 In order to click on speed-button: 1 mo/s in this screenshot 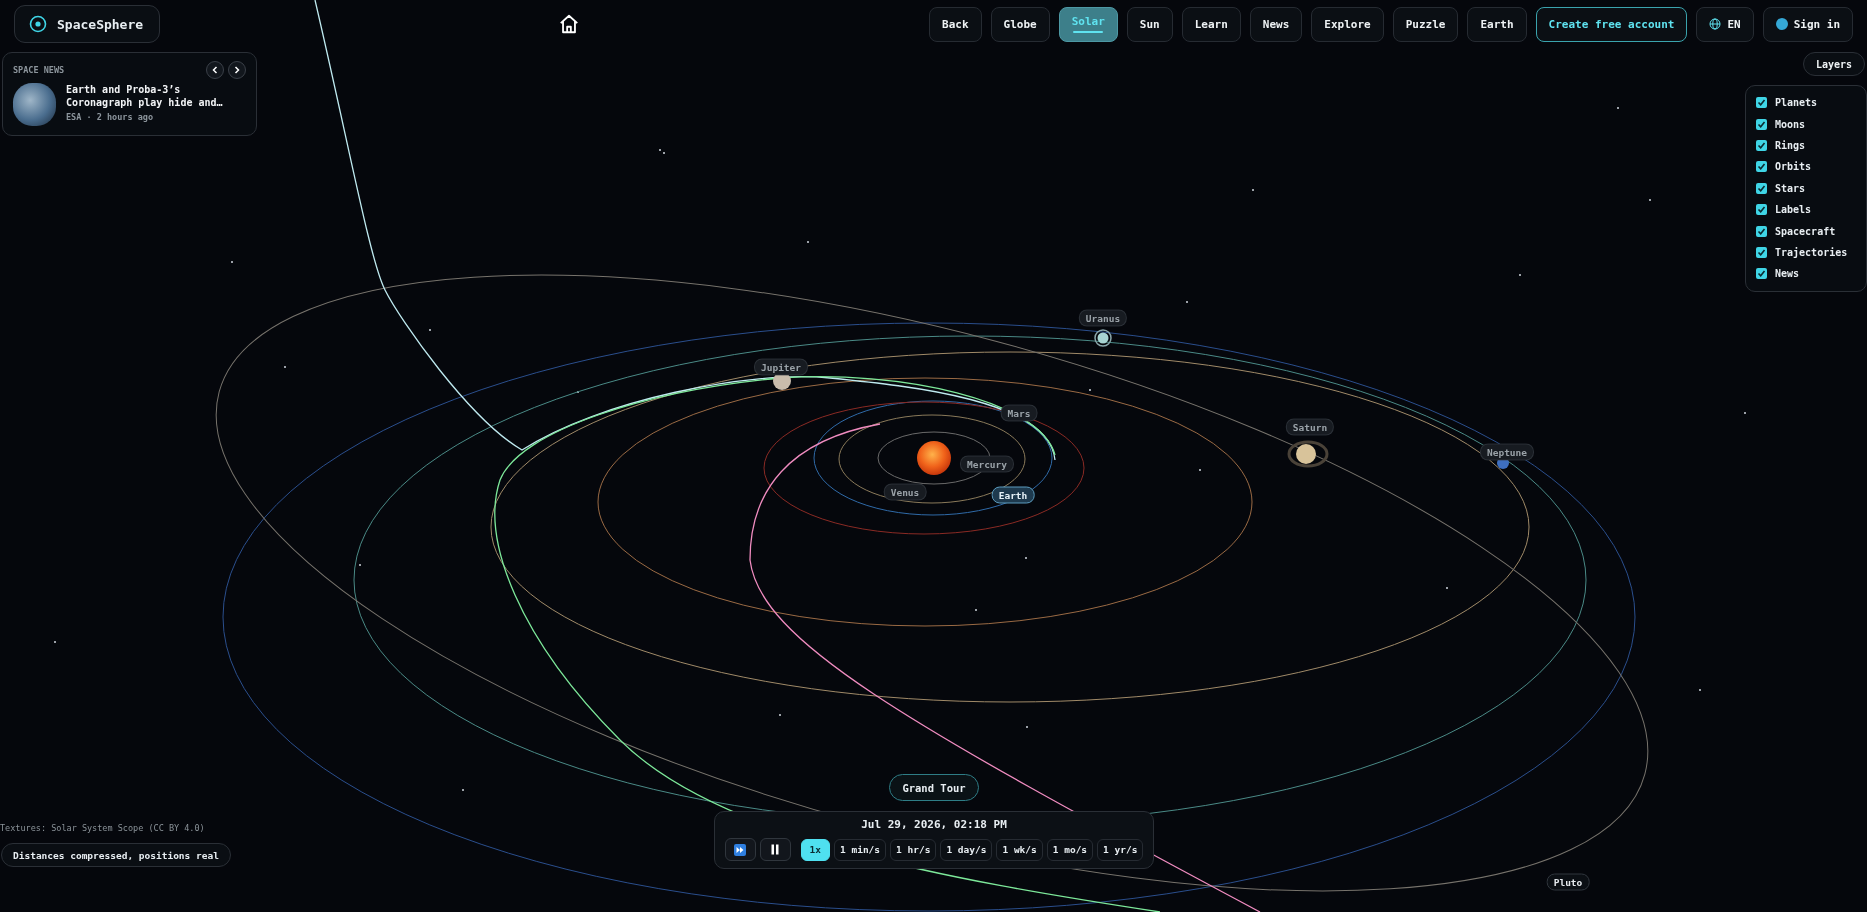, I will do `click(1070, 849)`.